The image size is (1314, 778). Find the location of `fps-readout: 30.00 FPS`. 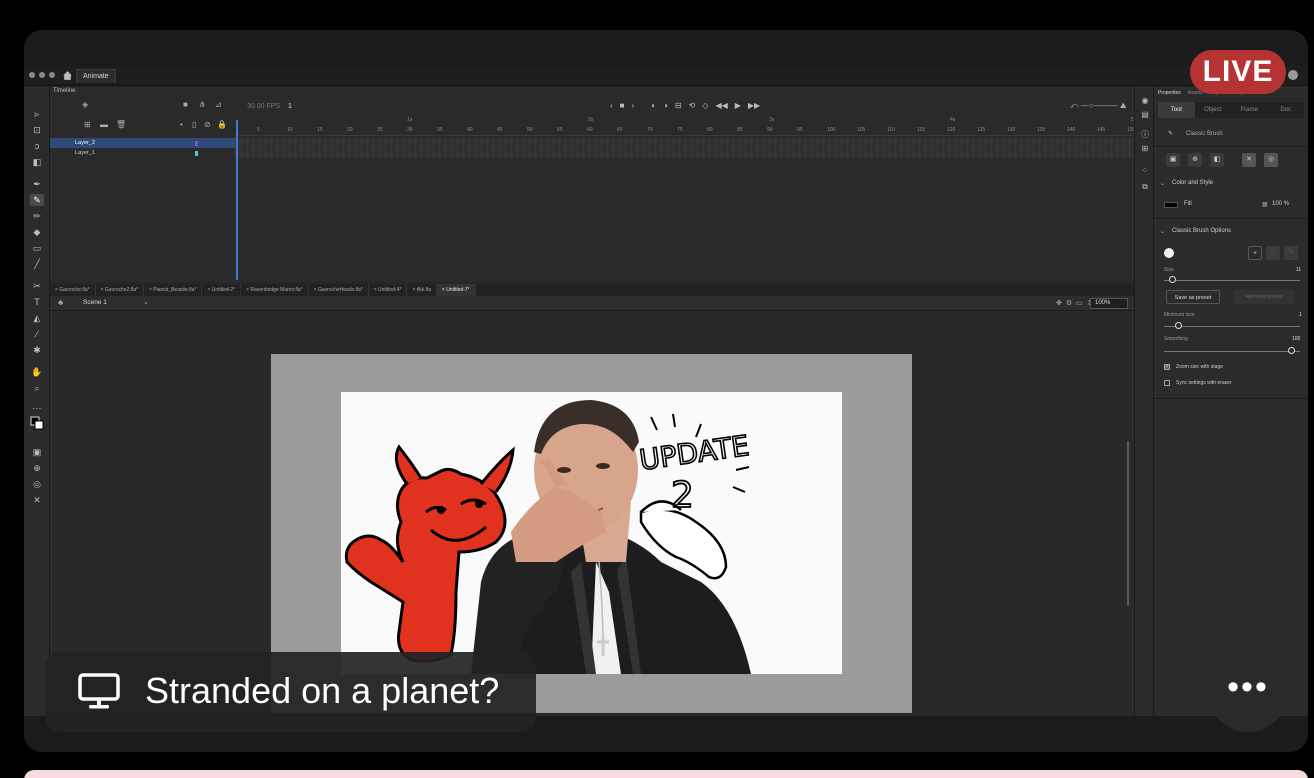

fps-readout: 30.00 FPS is located at coordinates (263, 106).